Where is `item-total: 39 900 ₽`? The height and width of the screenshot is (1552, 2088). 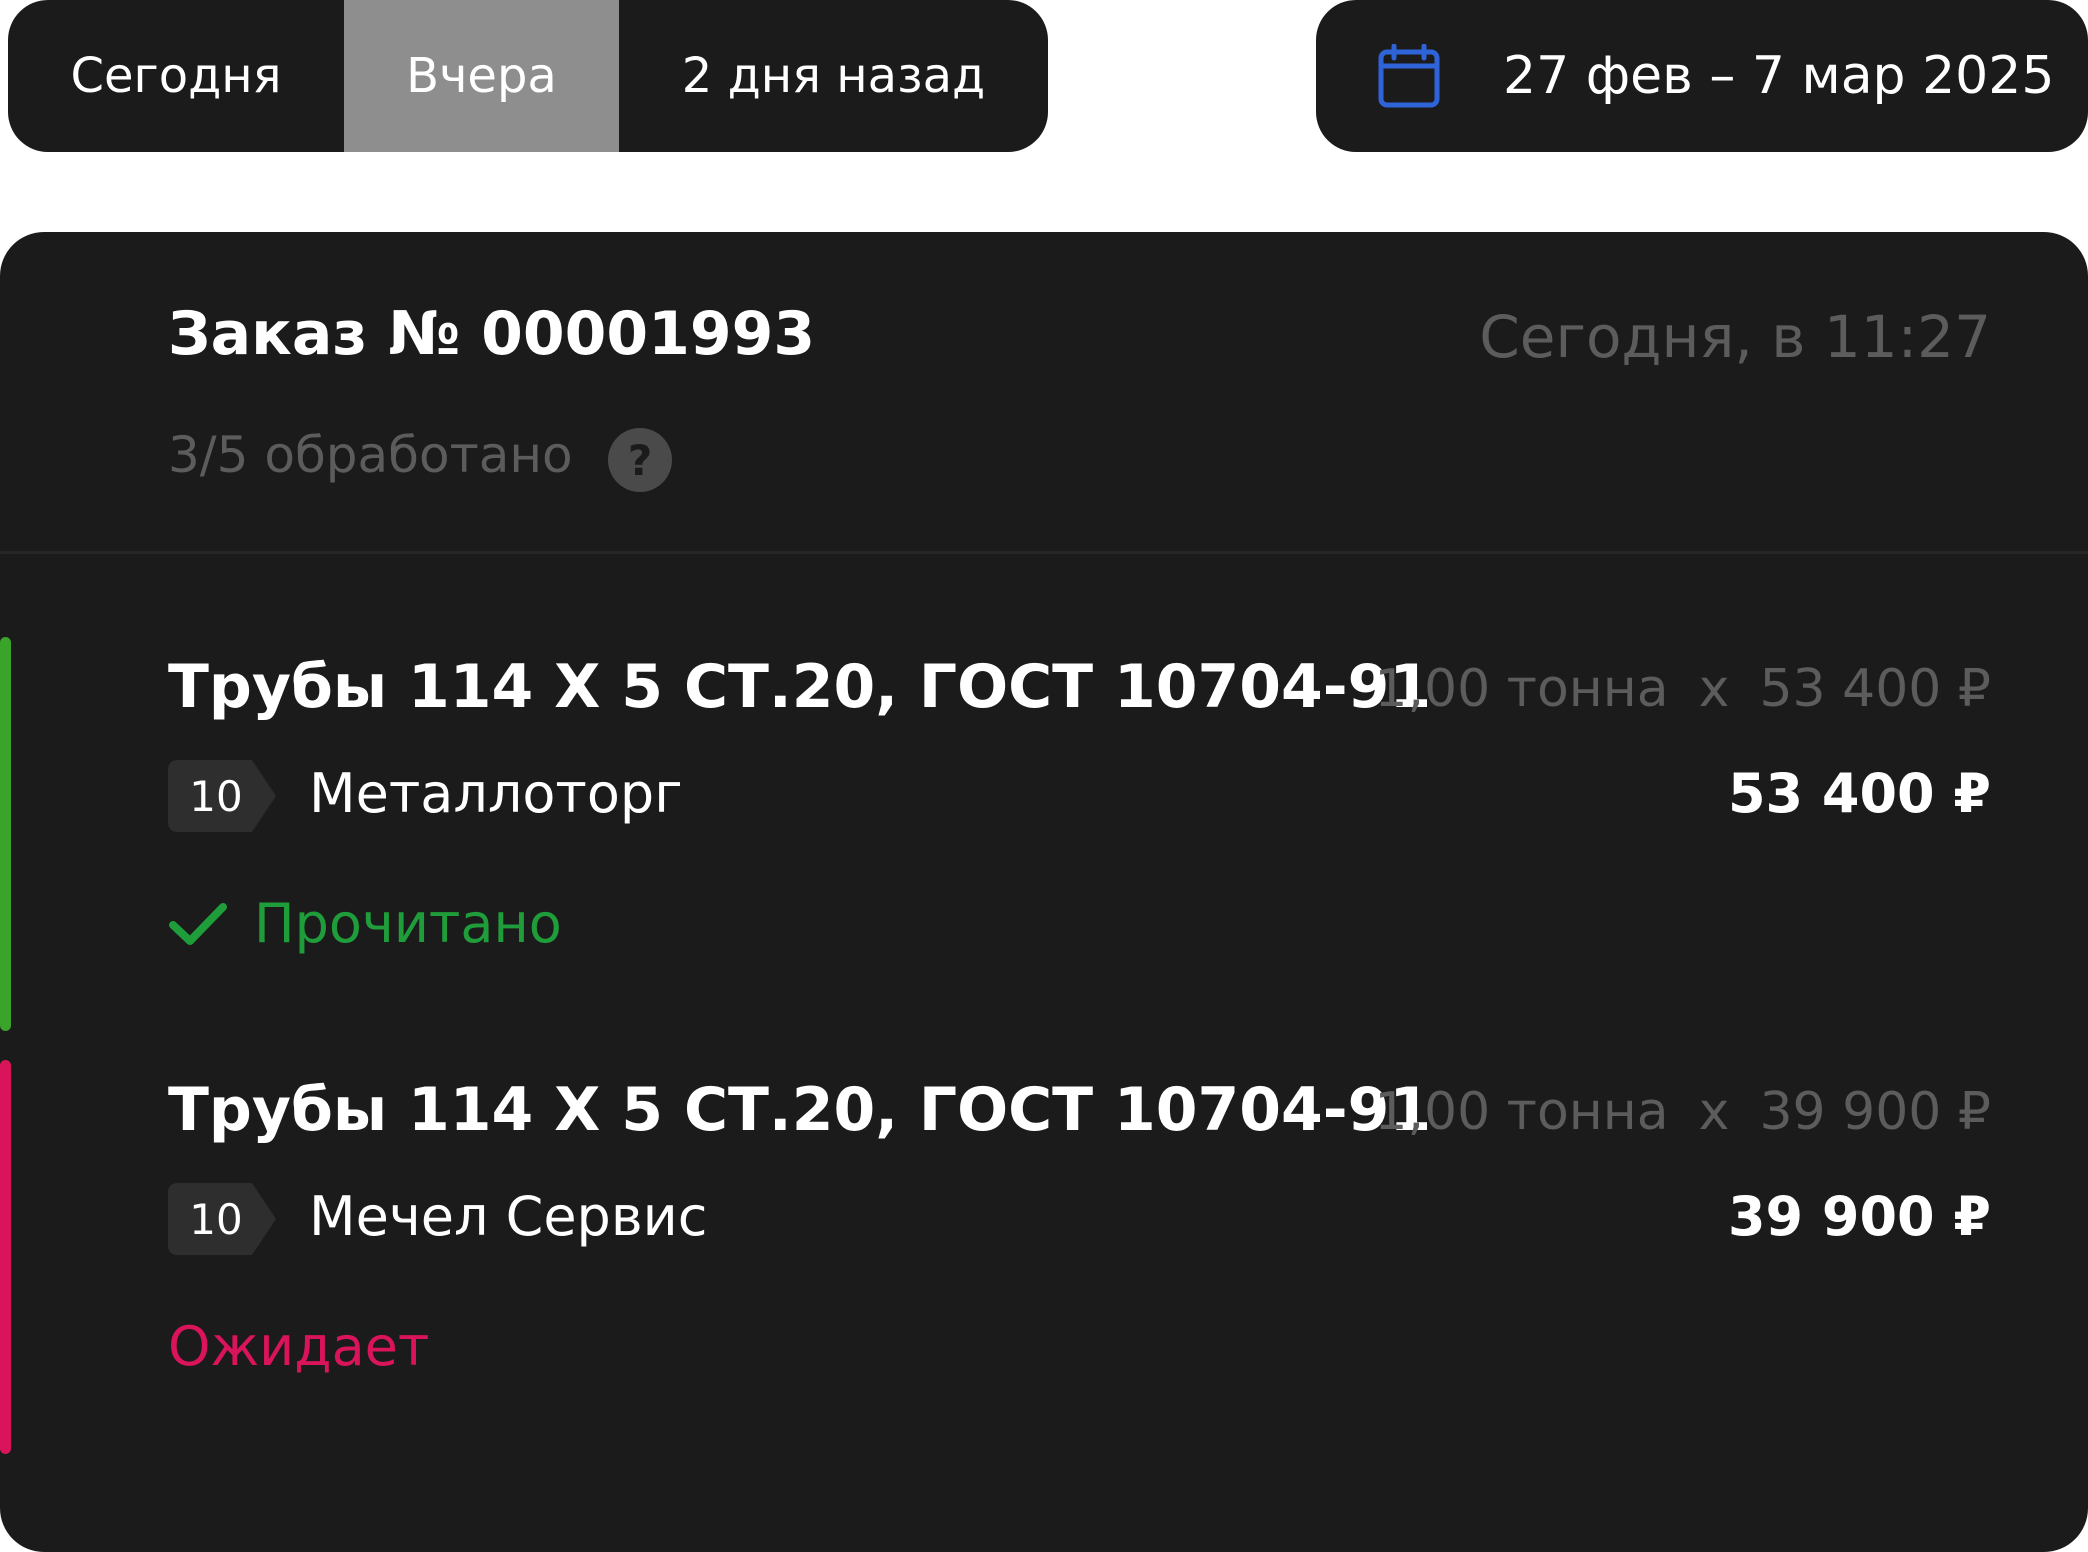 item-total: 39 900 ₽ is located at coordinates (1859, 1216).